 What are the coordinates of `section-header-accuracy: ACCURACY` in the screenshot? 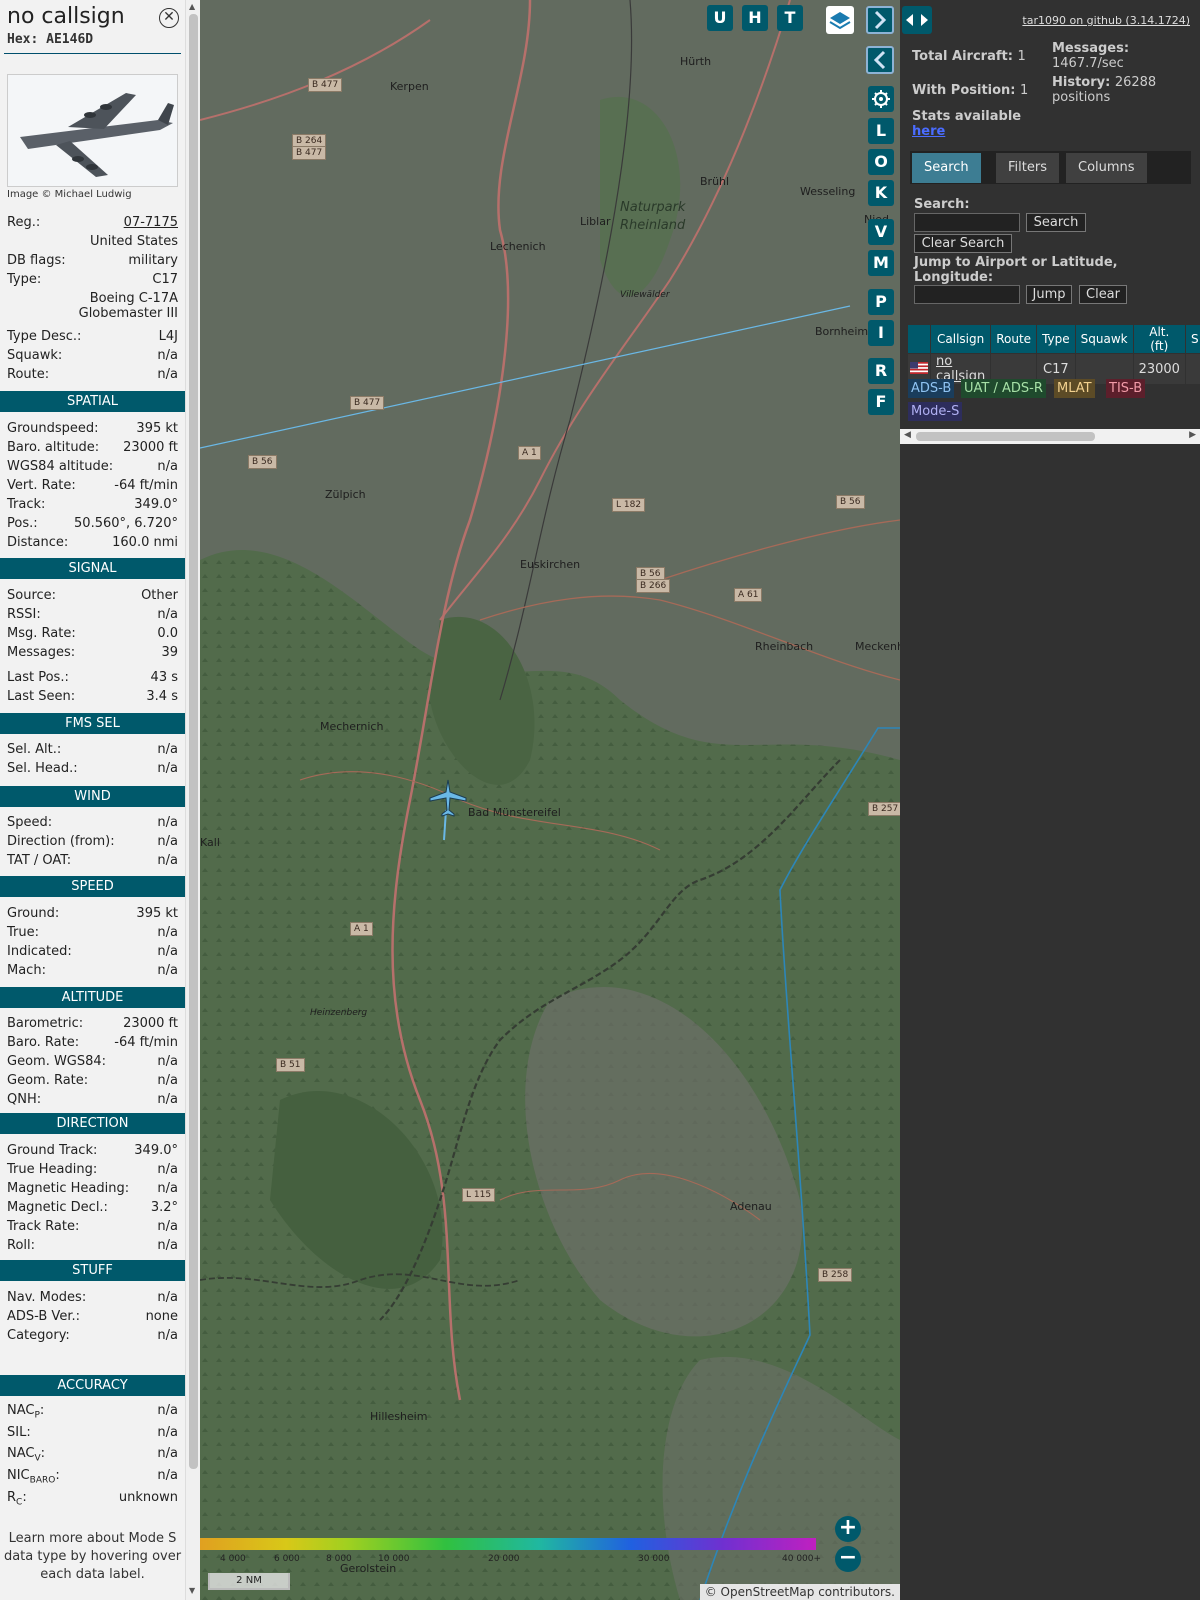 It's located at (92, 1385).